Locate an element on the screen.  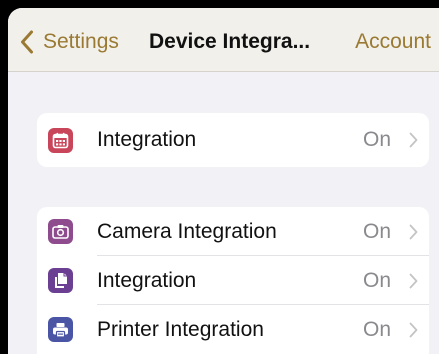
calendar-icon is located at coordinates (60, 140).